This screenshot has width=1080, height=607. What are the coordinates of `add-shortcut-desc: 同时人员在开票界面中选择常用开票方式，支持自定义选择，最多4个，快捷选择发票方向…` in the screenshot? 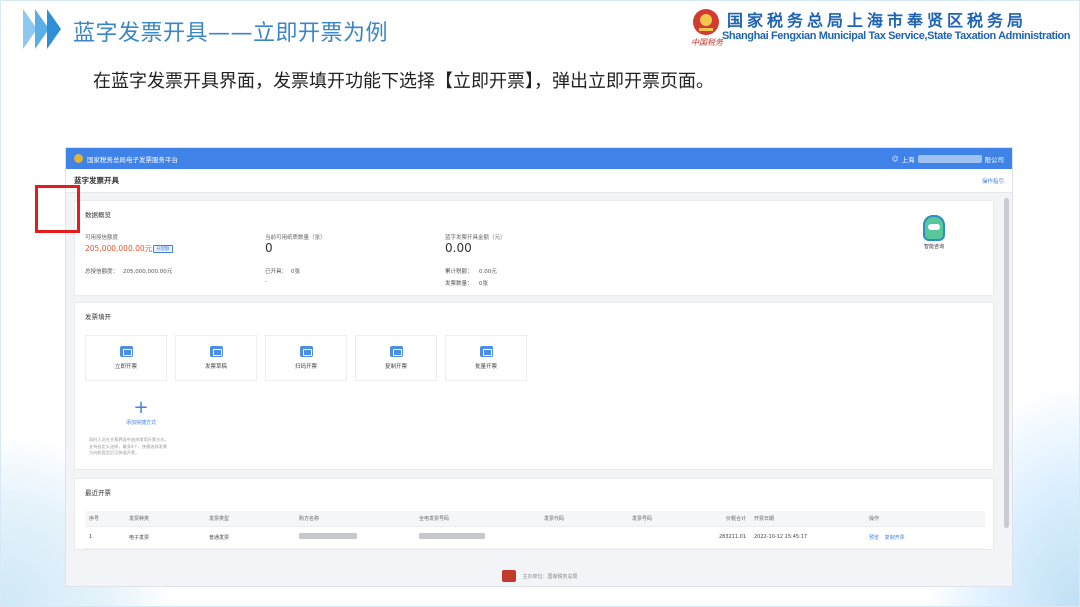 It's located at (129, 446).